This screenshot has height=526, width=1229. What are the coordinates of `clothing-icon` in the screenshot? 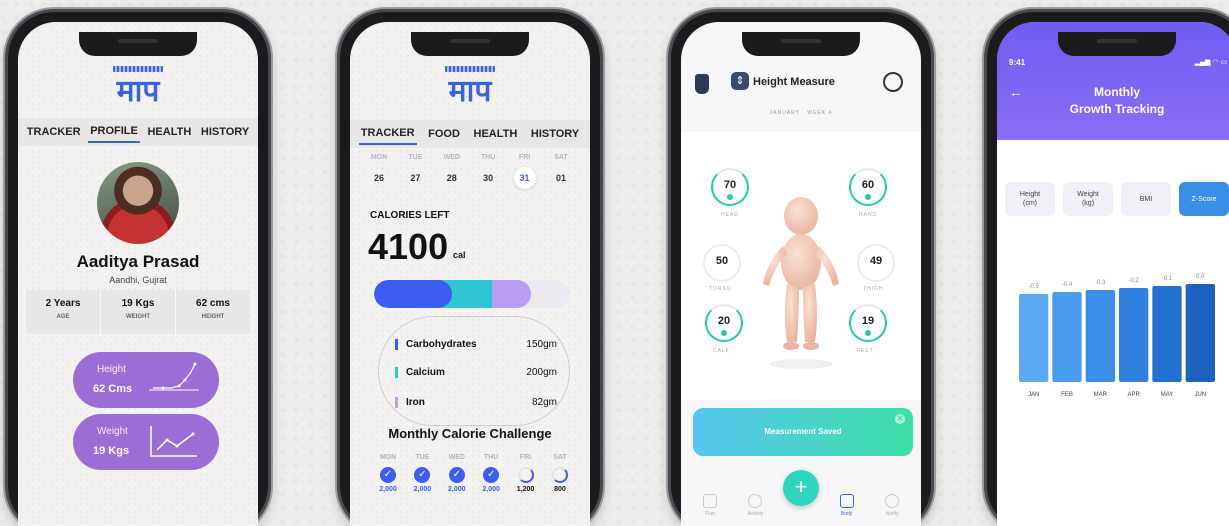 It's located at (702, 84).